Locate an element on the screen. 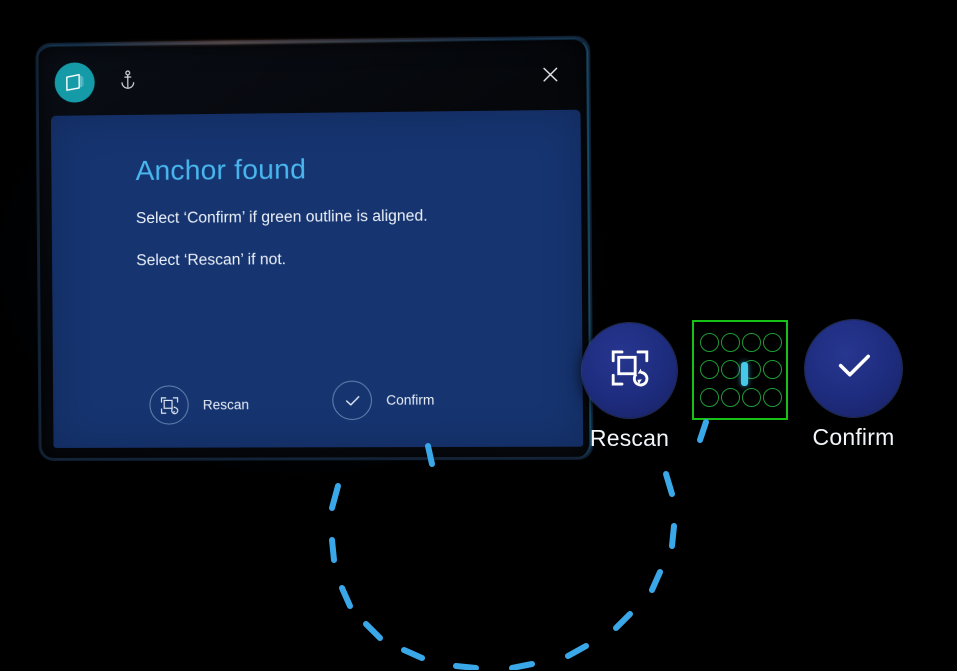 This screenshot has width=957, height=671. anchor-alignment-outline is located at coordinates (740, 370).